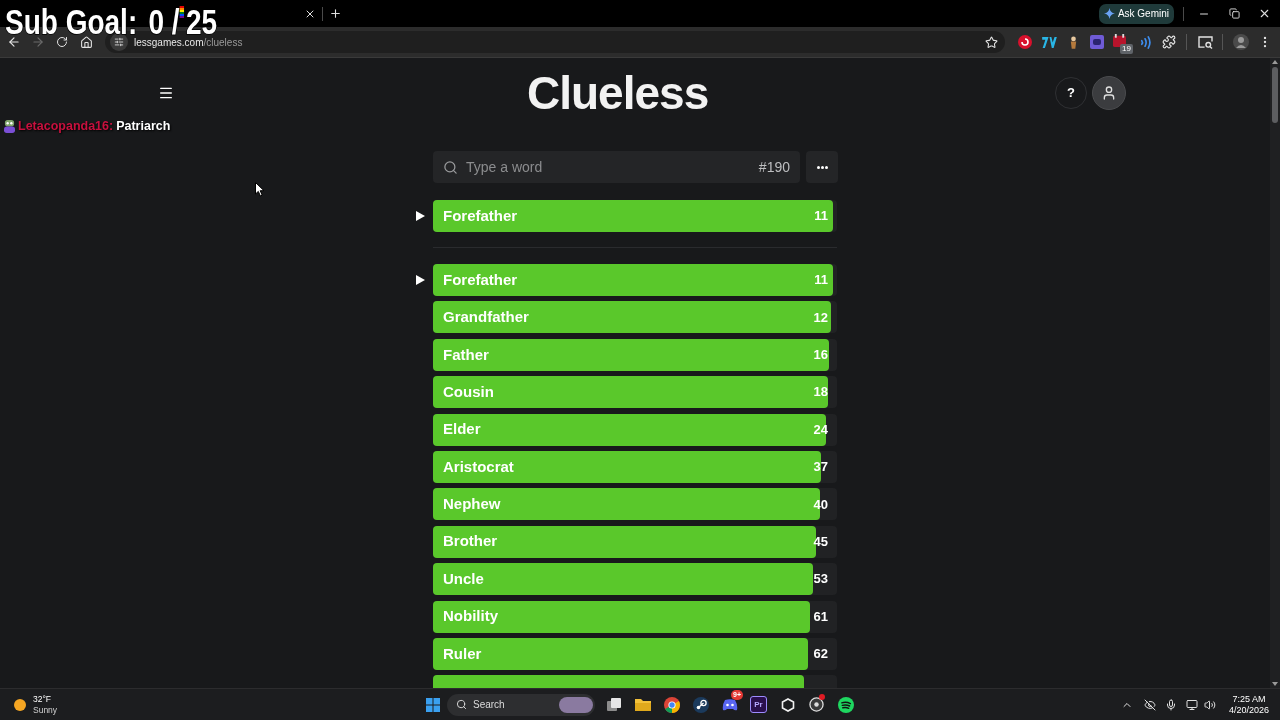  Describe the element at coordinates (461, 429) in the screenshot. I see `guess-word: Elder` at that location.